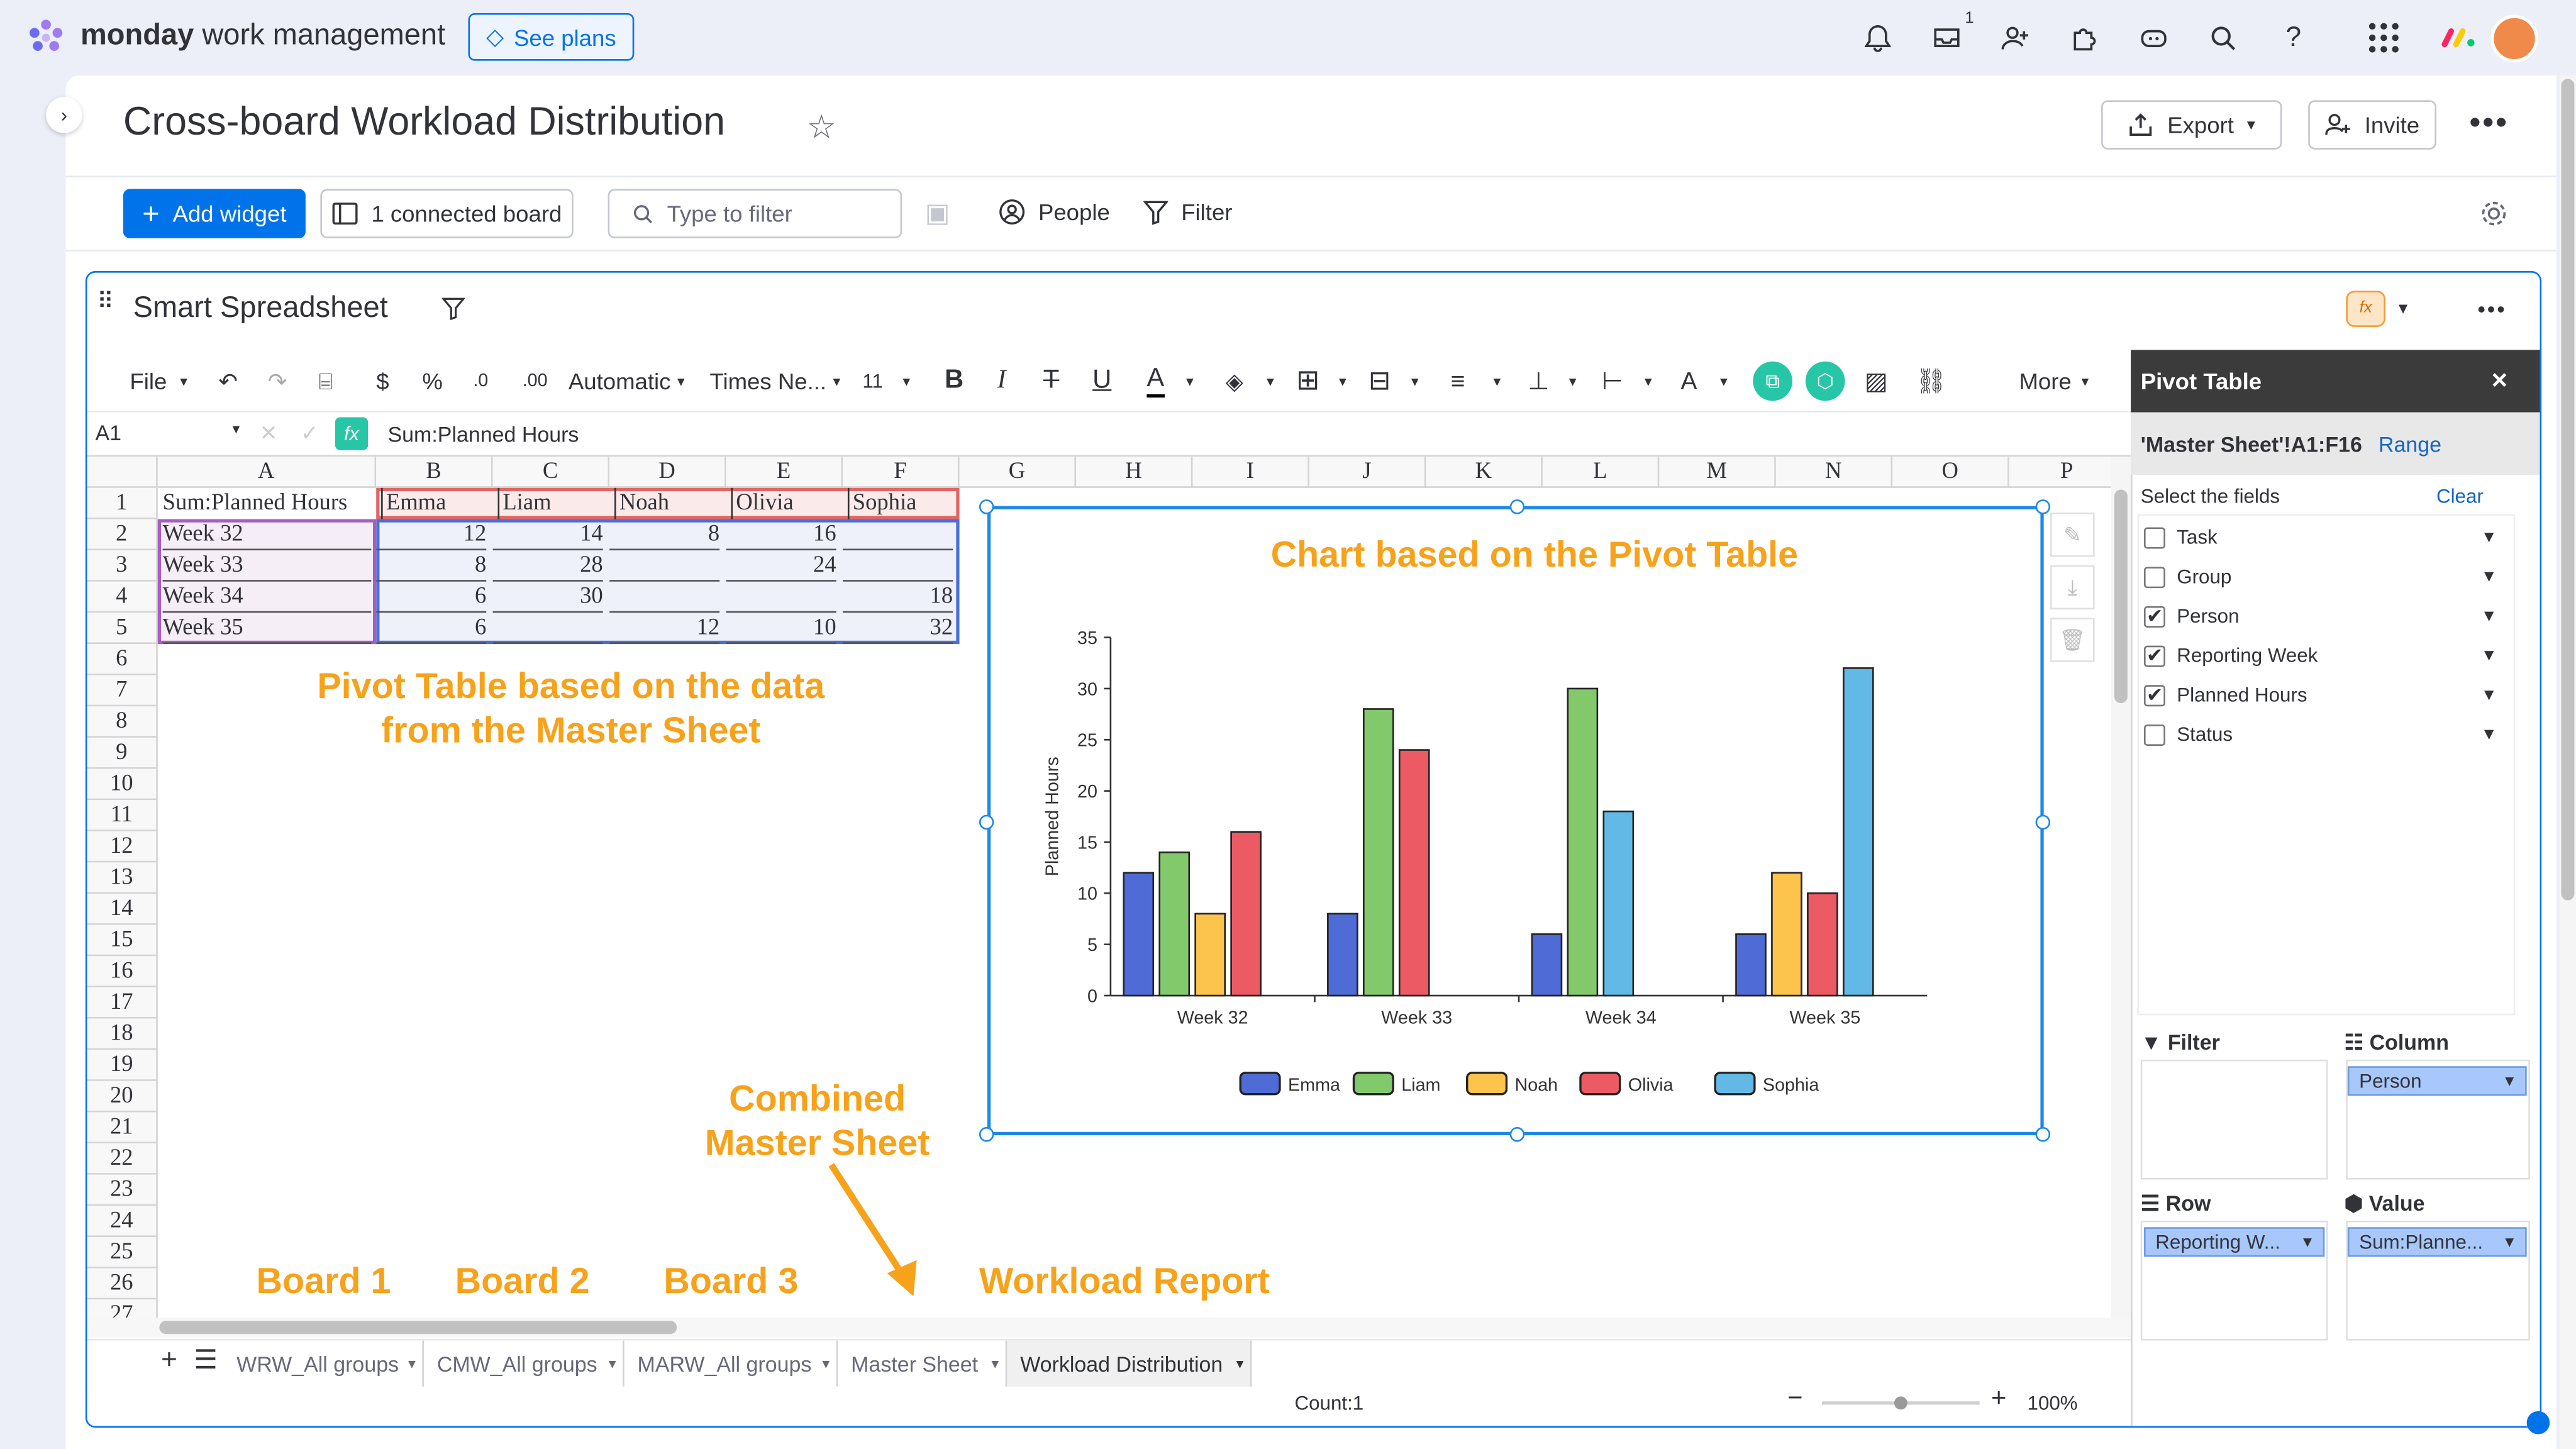 The image size is (2576, 1449). What do you see at coordinates (122, 659) in the screenshot?
I see `row-header: 6` at bounding box center [122, 659].